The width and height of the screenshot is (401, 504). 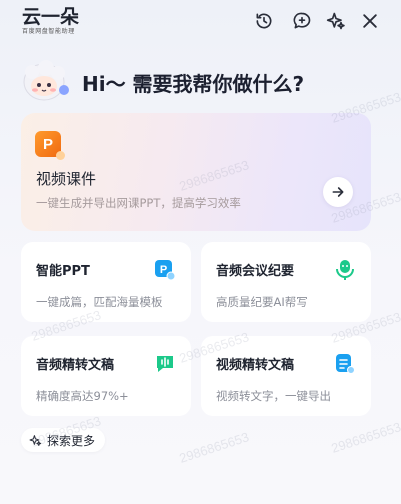 What do you see at coordinates (255, 271) in the screenshot?
I see `card-title: 音频会议纪要` at bounding box center [255, 271].